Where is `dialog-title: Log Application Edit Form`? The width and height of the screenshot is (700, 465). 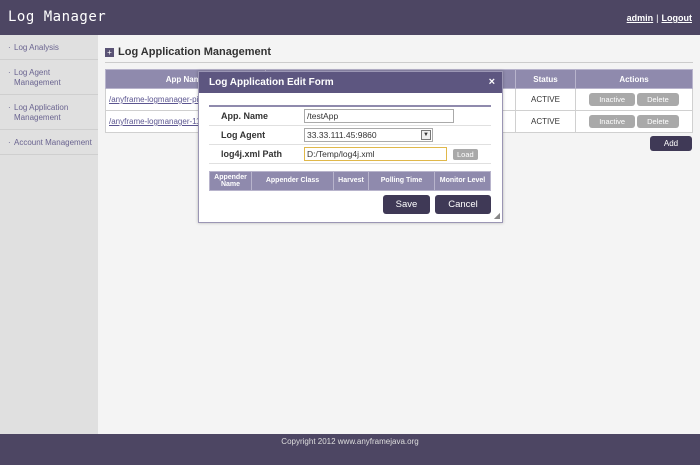 dialog-title: Log Application Edit Form is located at coordinates (271, 82).